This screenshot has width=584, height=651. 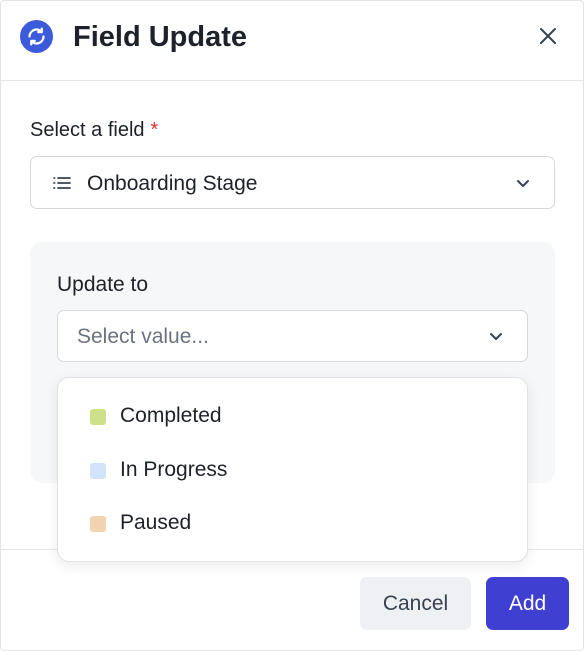 I want to click on option-label: Completed, so click(x=171, y=415).